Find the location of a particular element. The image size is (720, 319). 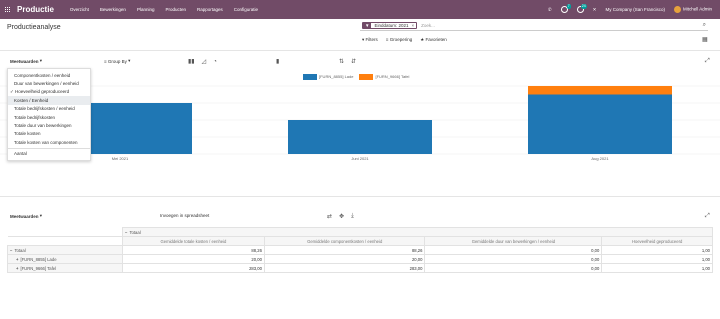

pivot-view-icon: ▦ is located at coordinates (705, 40).